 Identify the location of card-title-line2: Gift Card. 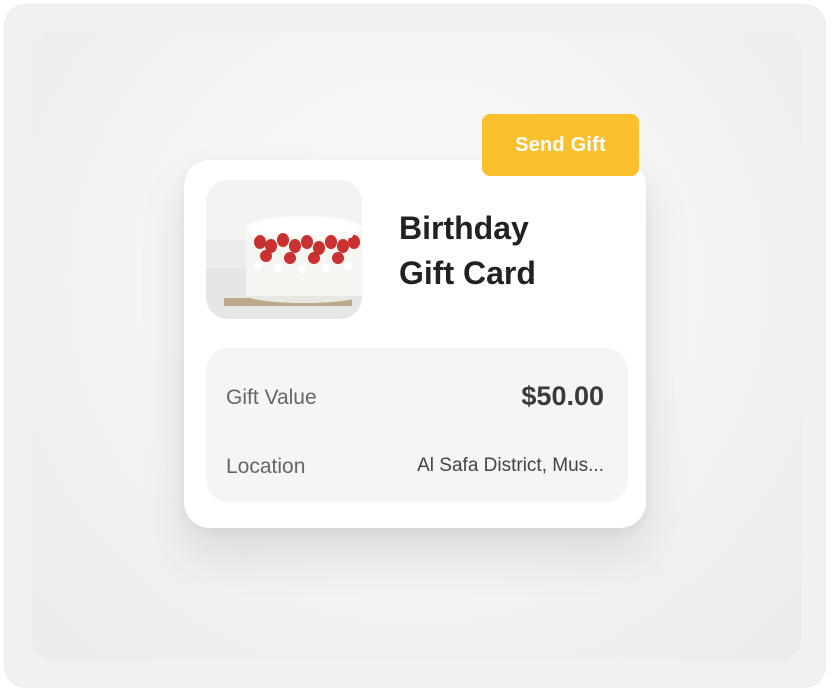
(467, 273).